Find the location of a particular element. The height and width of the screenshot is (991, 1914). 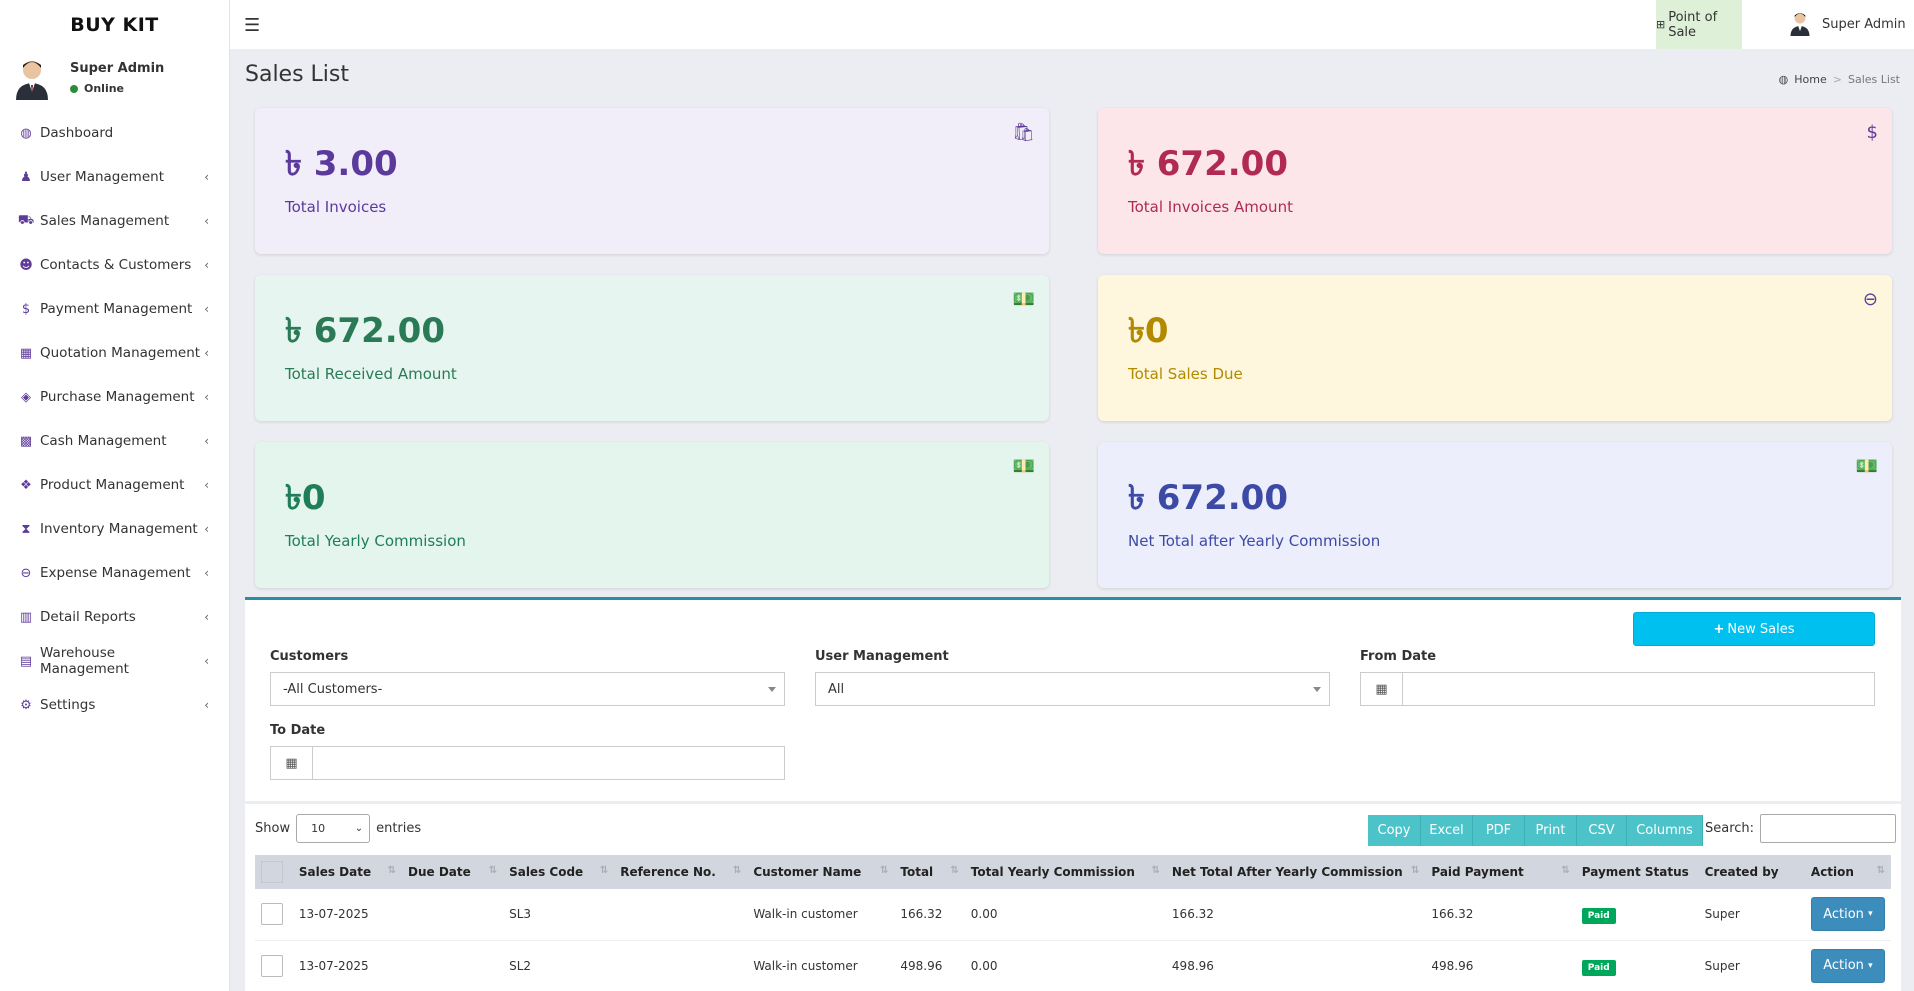

sidebar-item-purchase-management: ◈ Purchase Management ‹ is located at coordinates (114, 397).